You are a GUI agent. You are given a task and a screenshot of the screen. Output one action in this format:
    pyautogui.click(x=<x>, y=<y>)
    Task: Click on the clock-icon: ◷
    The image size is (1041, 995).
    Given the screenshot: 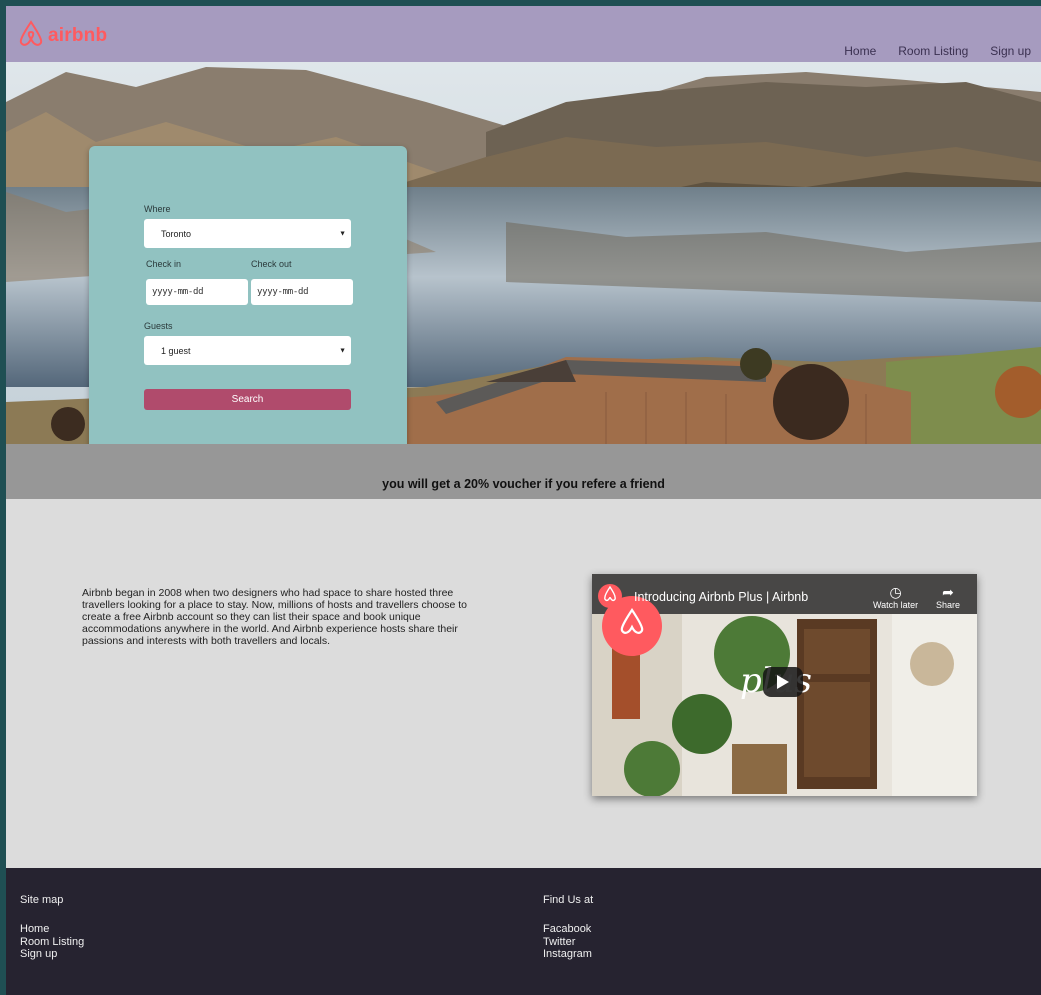 What is the action you would take?
    pyautogui.click(x=895, y=592)
    